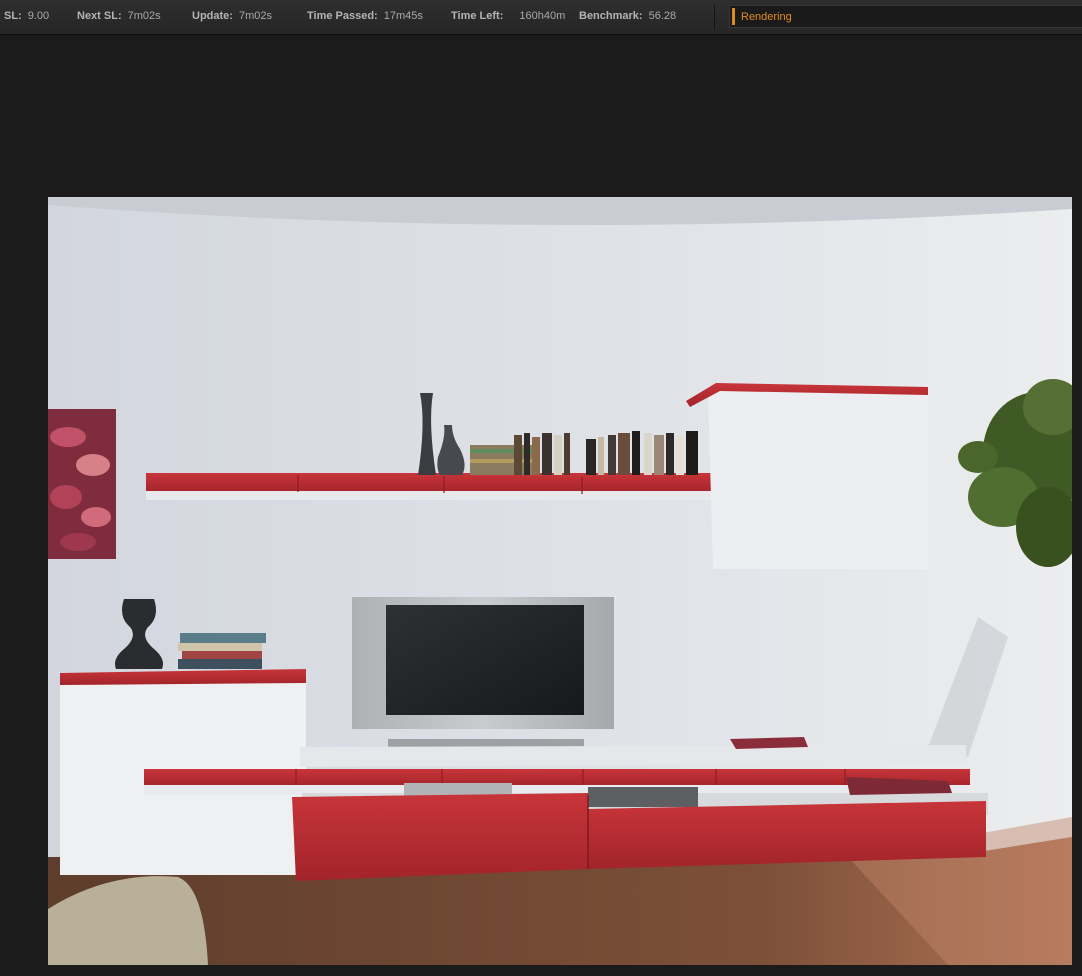  What do you see at coordinates (477, 16) in the screenshot?
I see `stat-time-left-label: Time Left:` at bounding box center [477, 16].